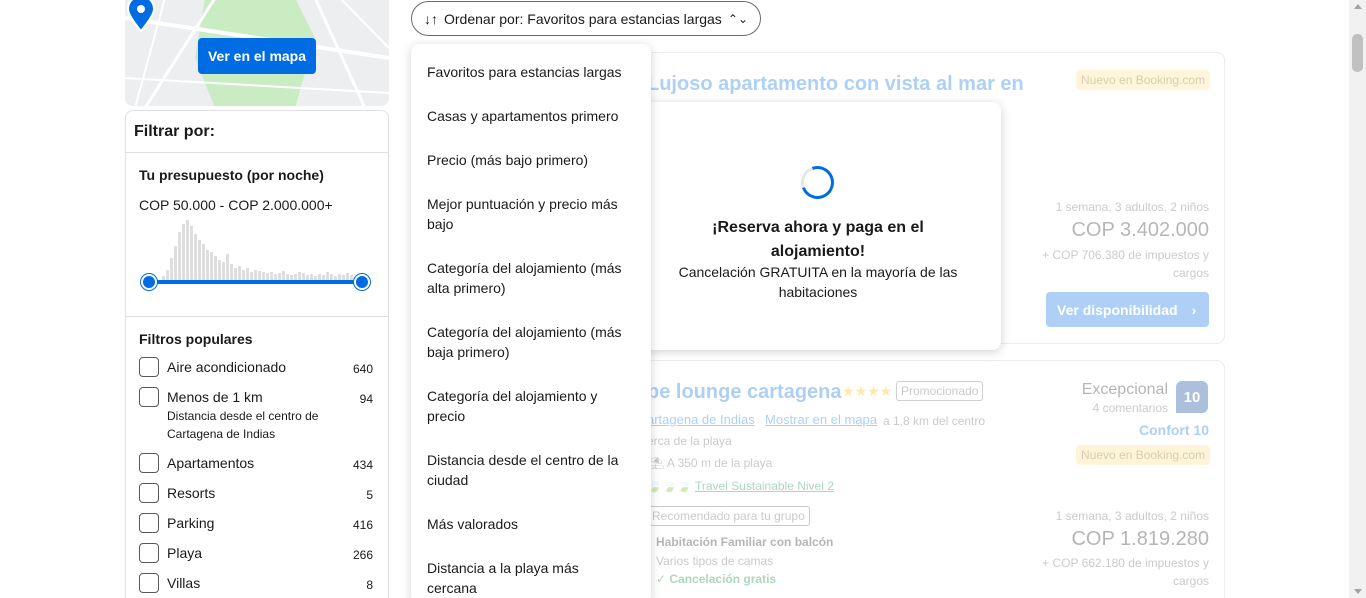  I want to click on filter-option: Parking 416, so click(257, 523).